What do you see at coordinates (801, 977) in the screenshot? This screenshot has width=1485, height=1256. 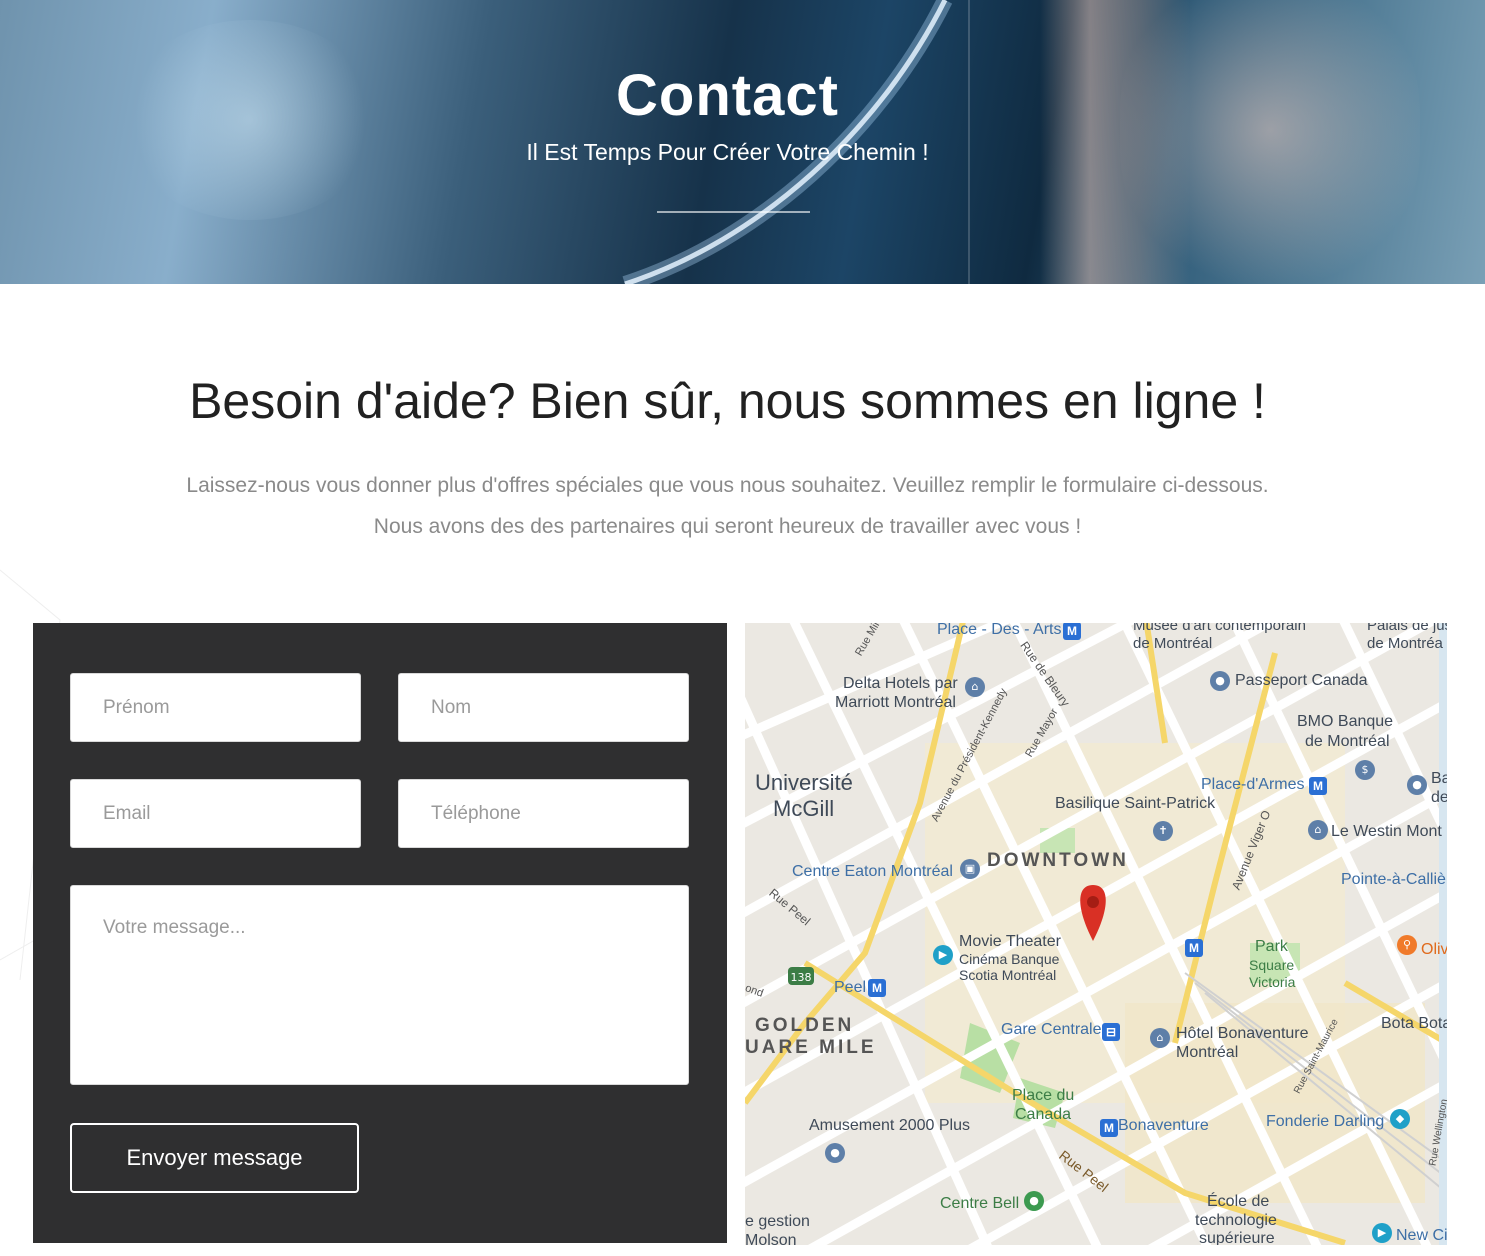 I see `route-shield-138: 138` at bounding box center [801, 977].